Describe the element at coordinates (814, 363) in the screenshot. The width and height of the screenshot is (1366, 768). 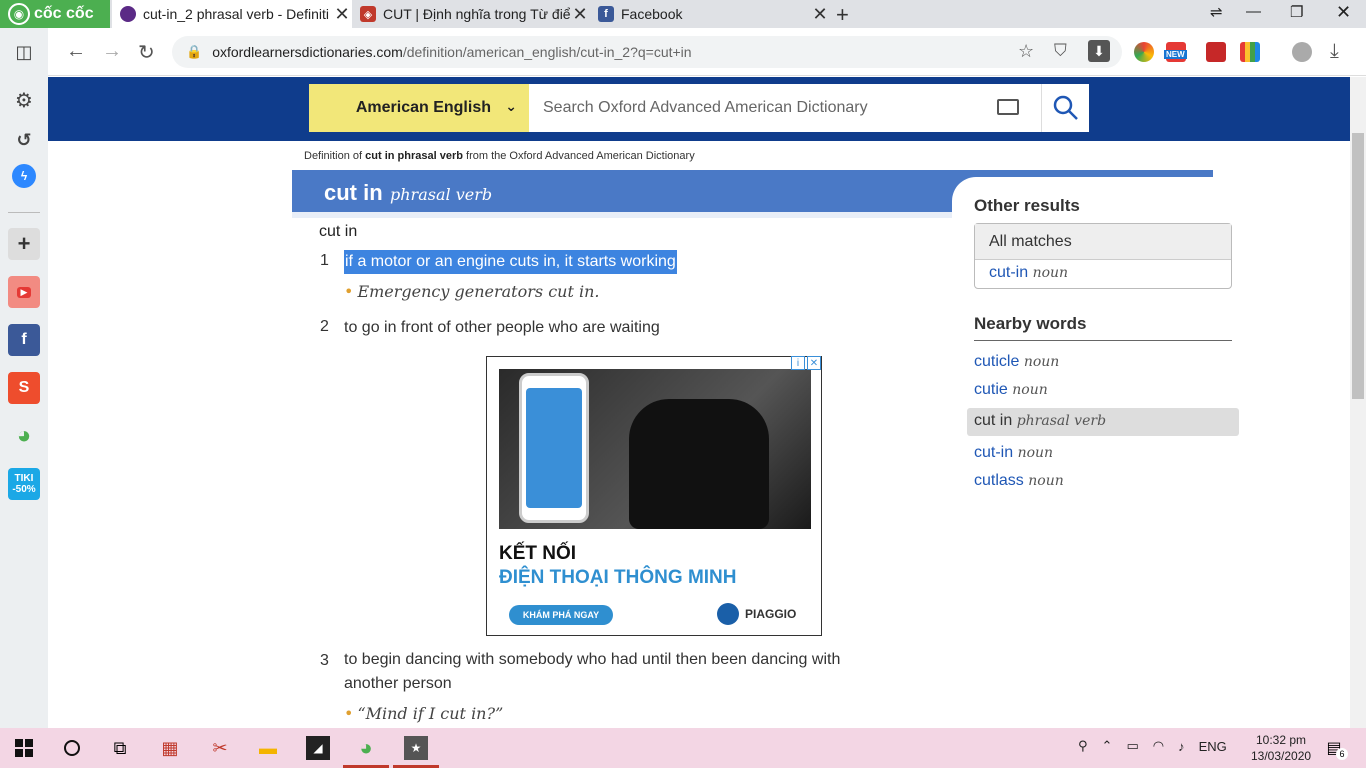
I see `ad-close-icon: ✕` at that location.